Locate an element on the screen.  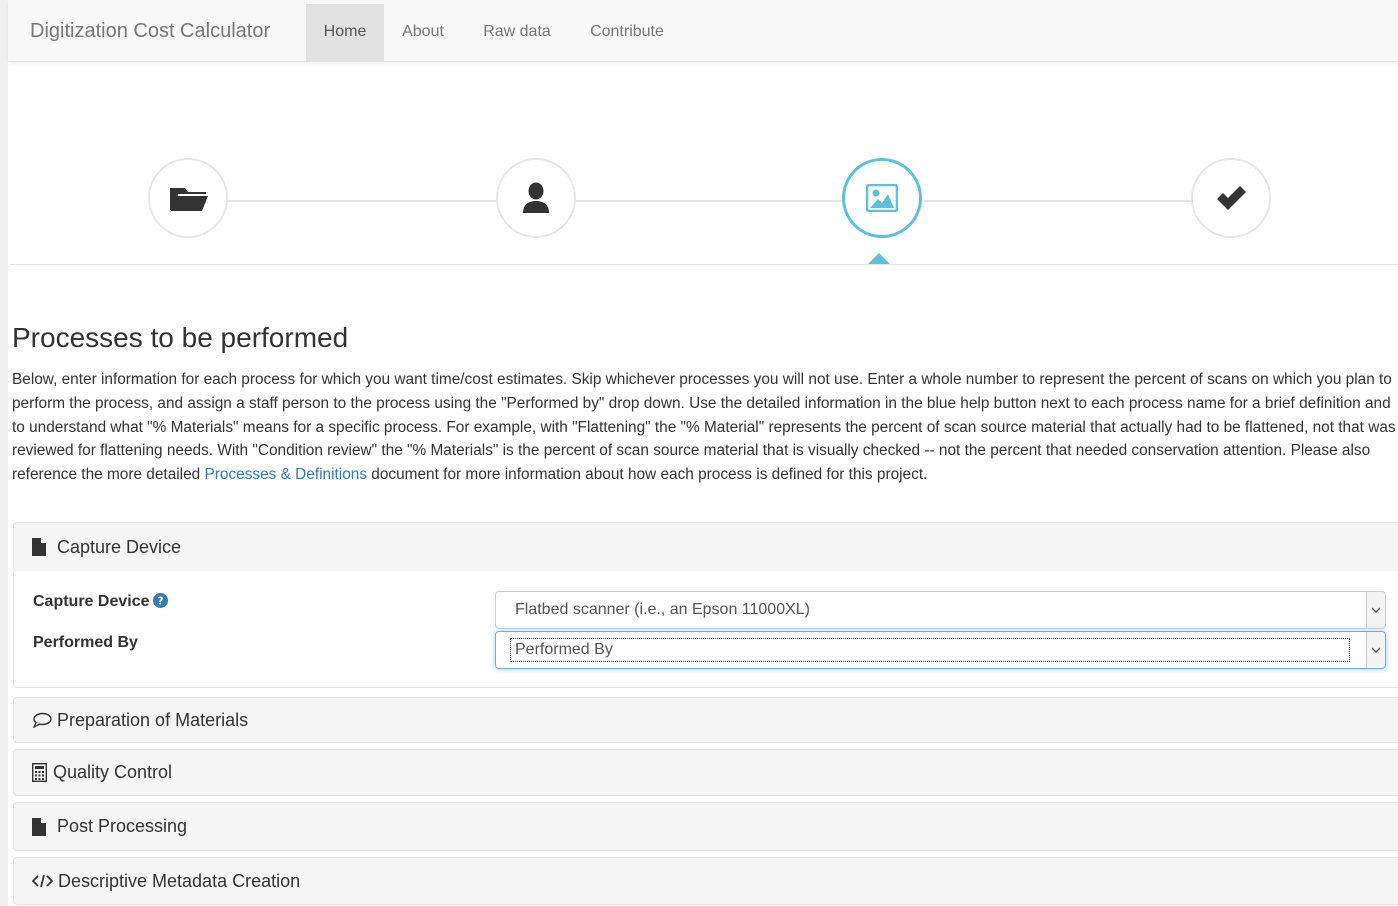
brand-link: Digitization Cost Calculator is located at coordinates (150, 31).